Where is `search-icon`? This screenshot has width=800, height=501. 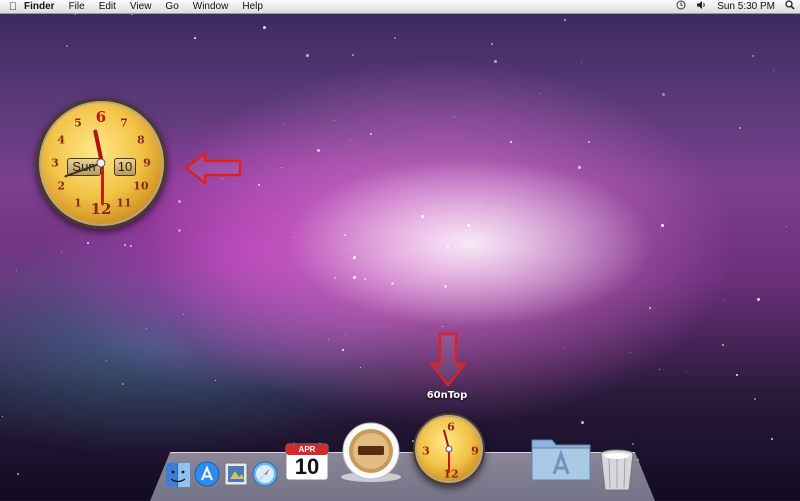 search-icon is located at coordinates (790, 6).